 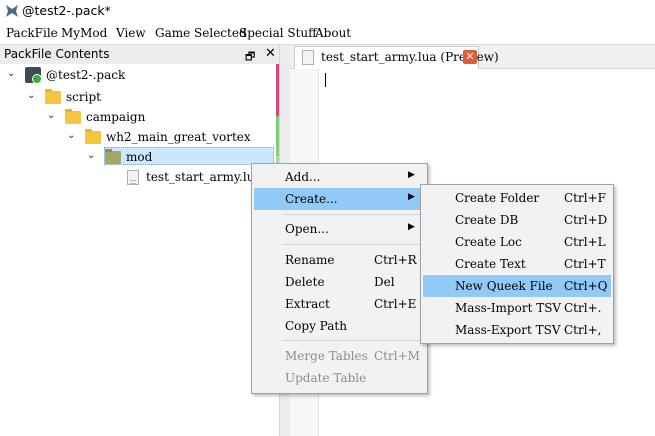 I want to click on menu-item-mass-import-tsv: Mass-Import TSV Ctrl+., so click(x=517, y=308).